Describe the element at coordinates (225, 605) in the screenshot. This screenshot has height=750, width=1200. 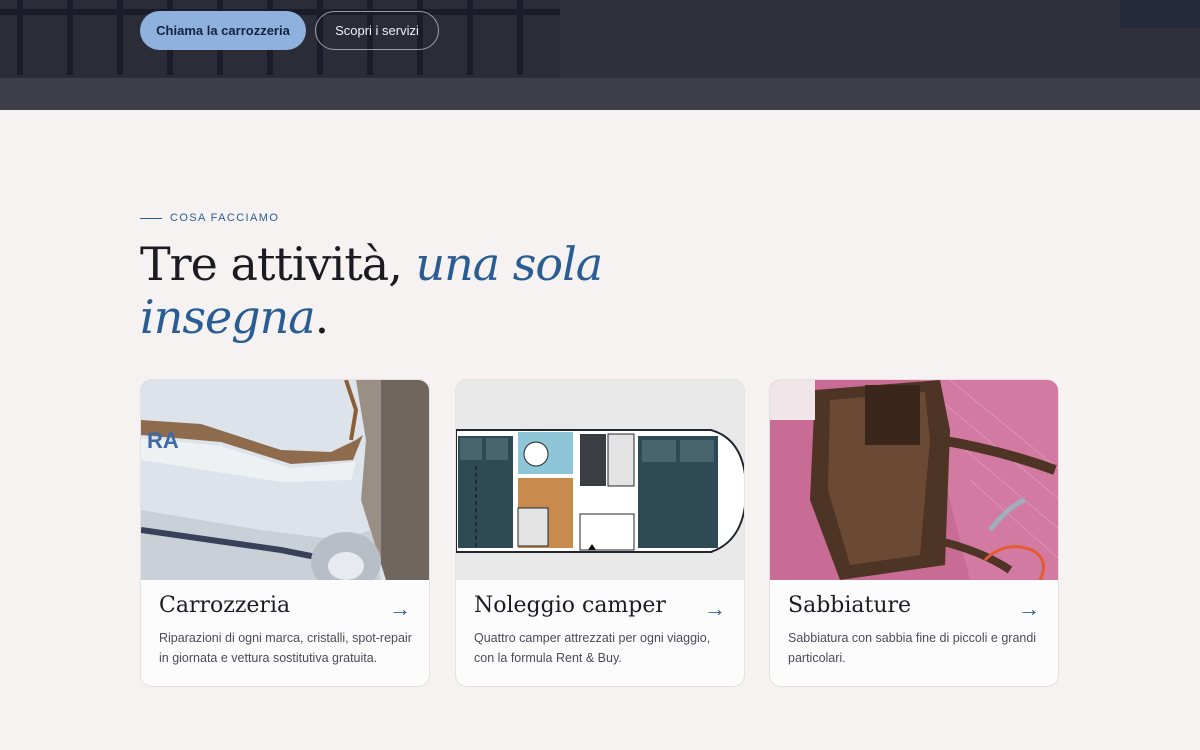
I see `card-title: Carrozzeria` at that location.